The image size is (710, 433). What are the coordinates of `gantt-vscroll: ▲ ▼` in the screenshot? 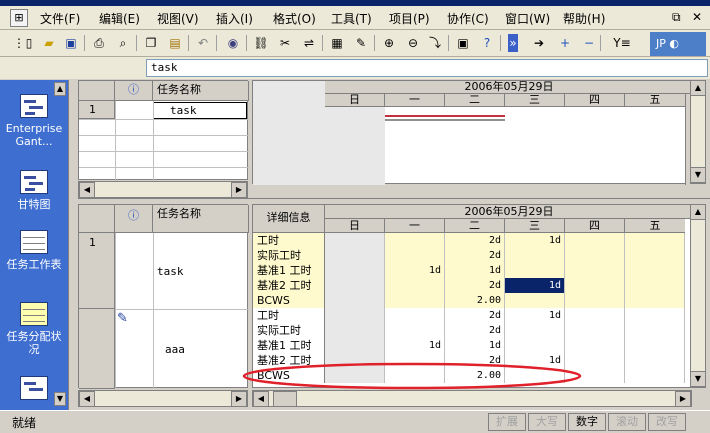 It's located at (698, 132).